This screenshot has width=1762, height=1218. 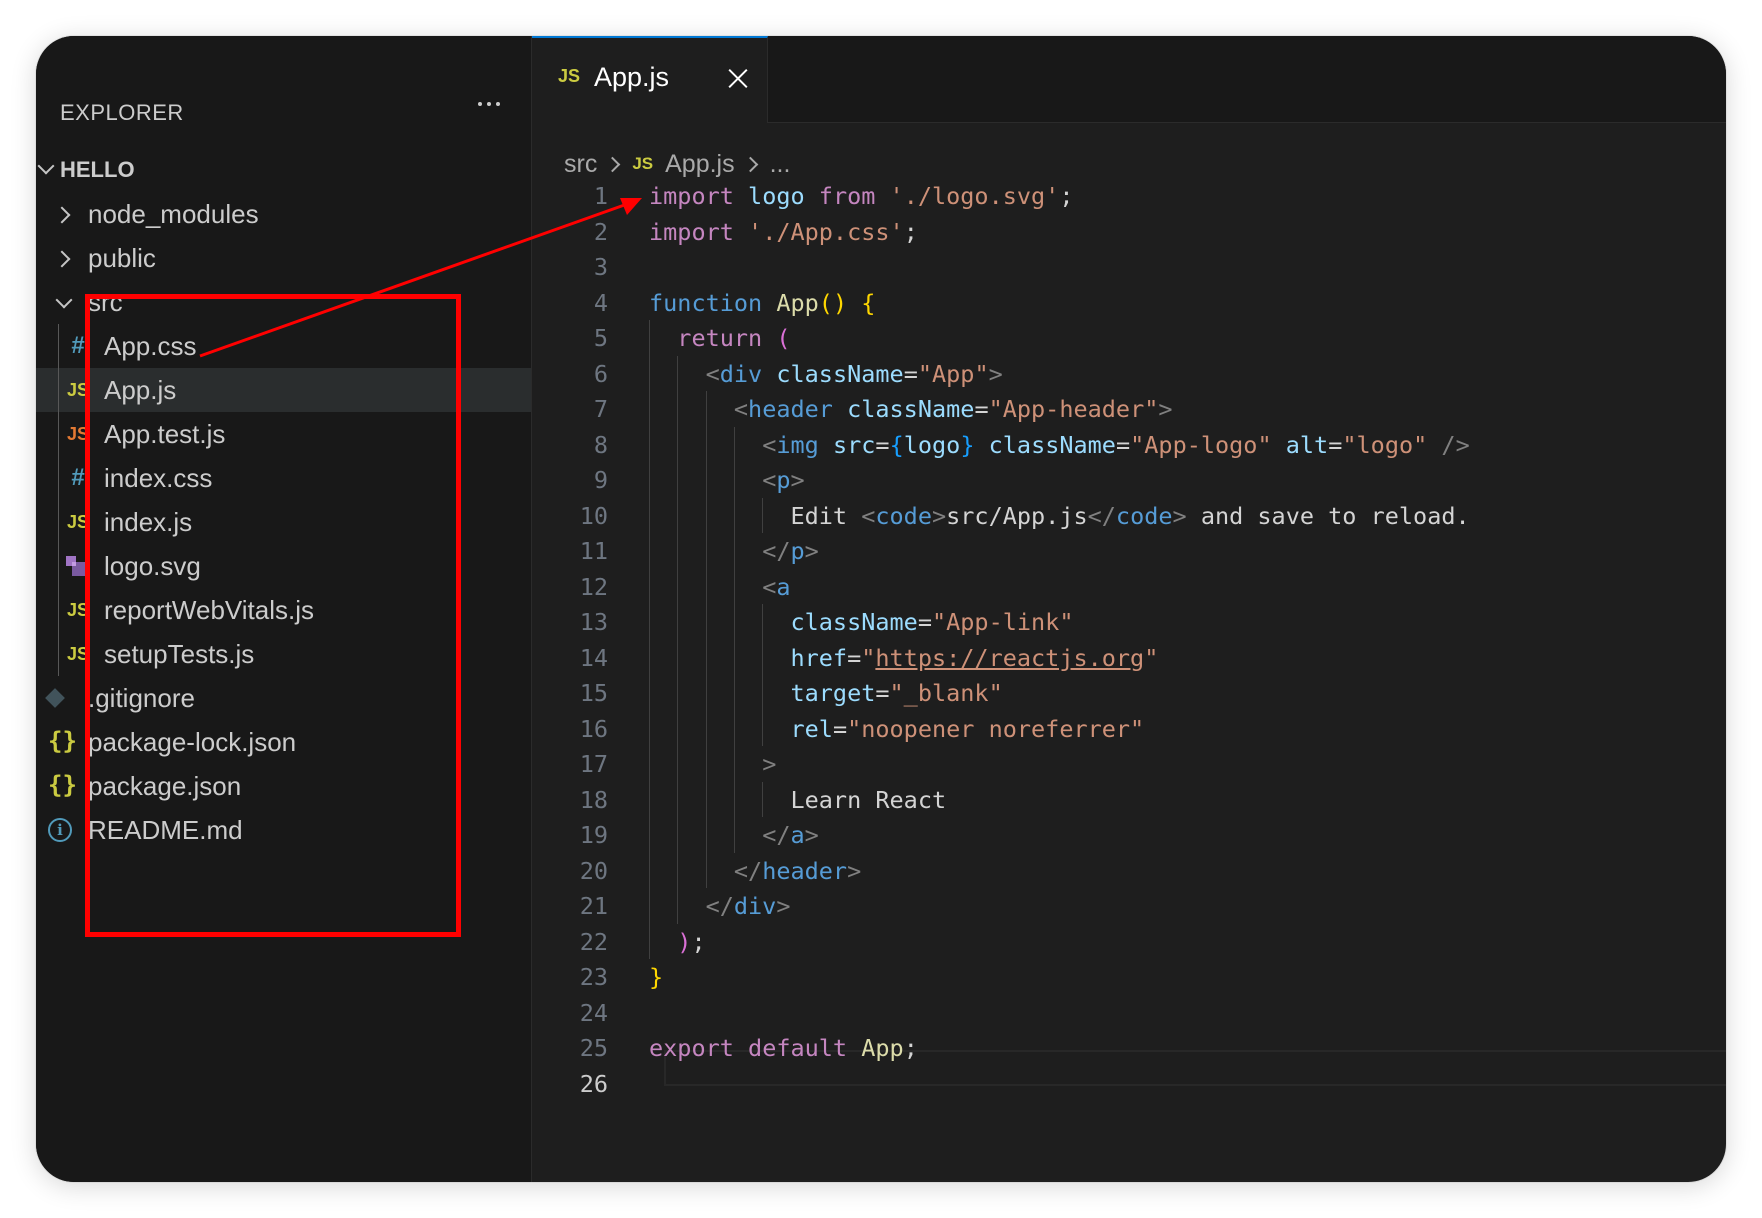 I want to click on close-icon, so click(x=738, y=78).